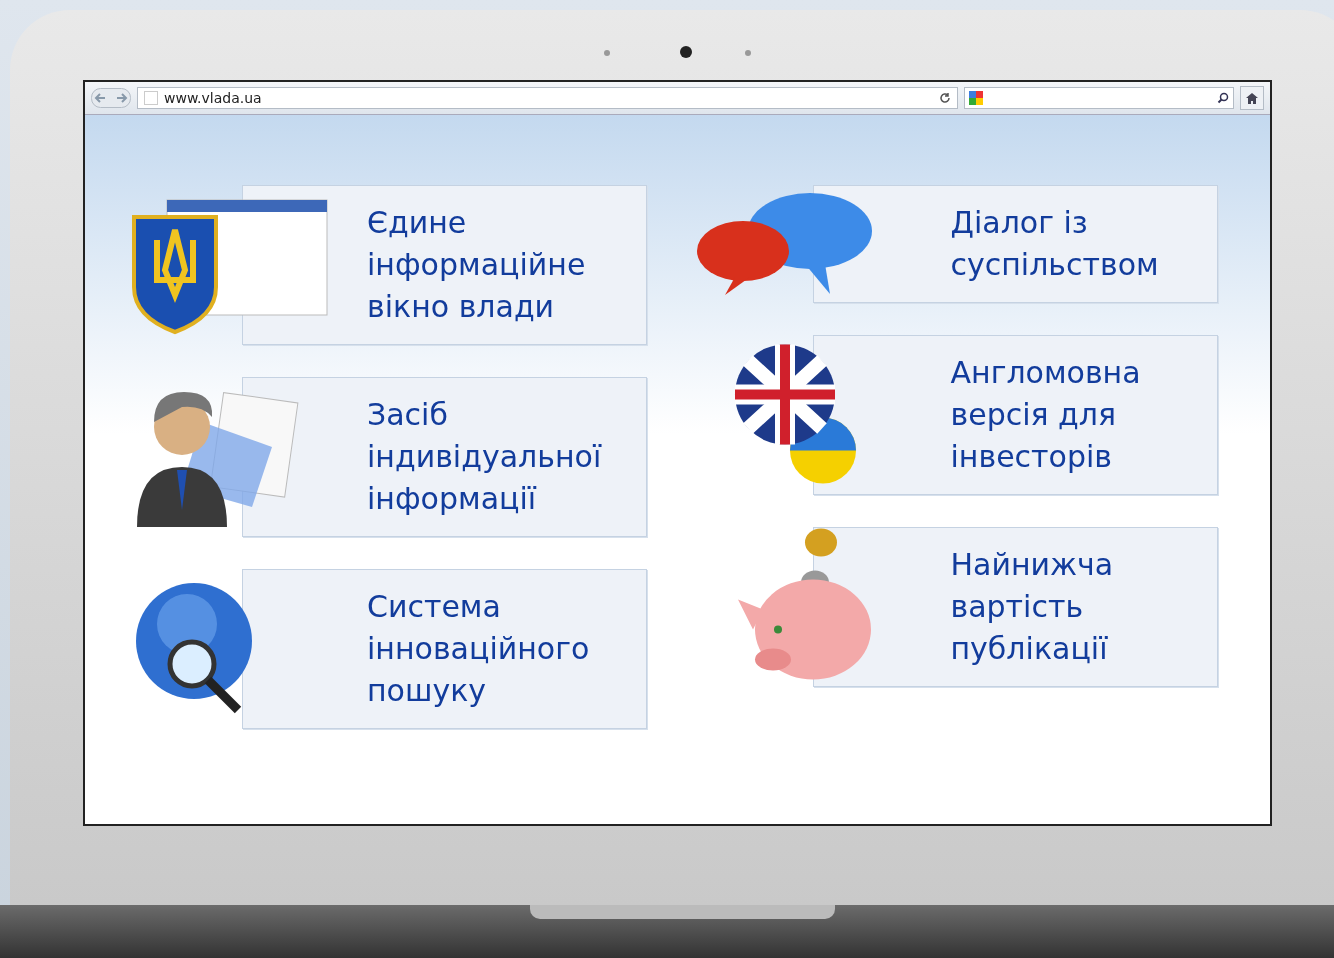 The image size is (1334, 958). Describe the element at coordinates (976, 98) in the screenshot. I see `search-engine-icon` at that location.